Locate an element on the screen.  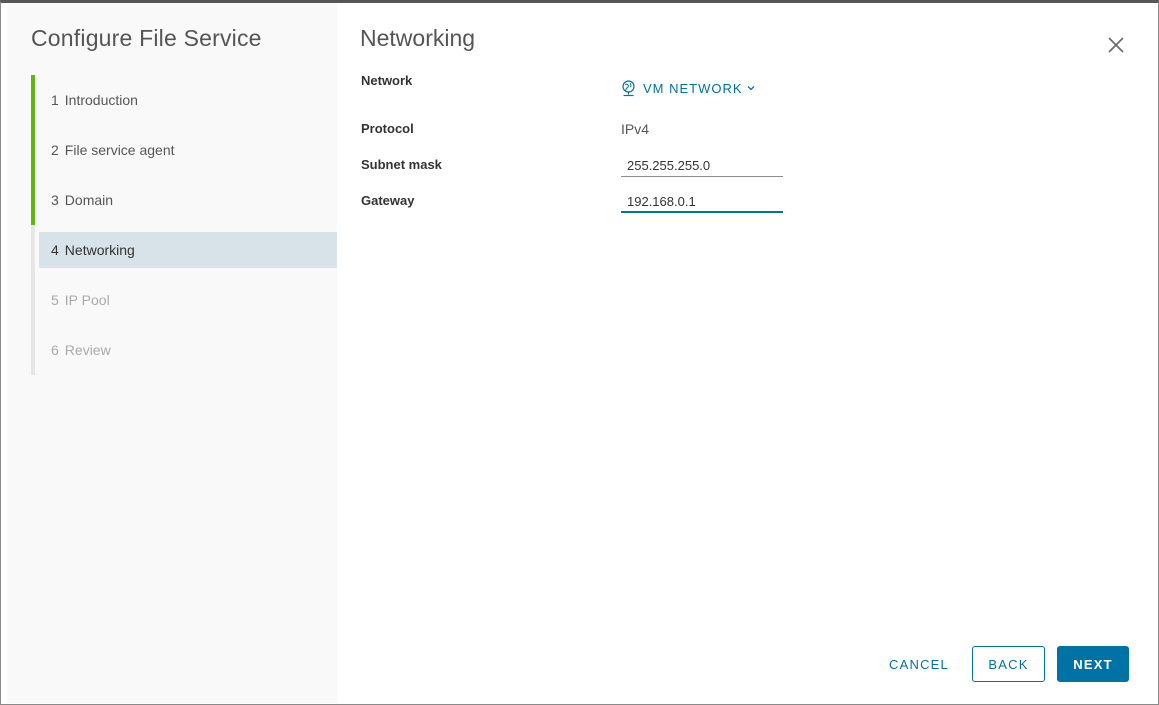
step-number: 1 is located at coordinates (55, 100).